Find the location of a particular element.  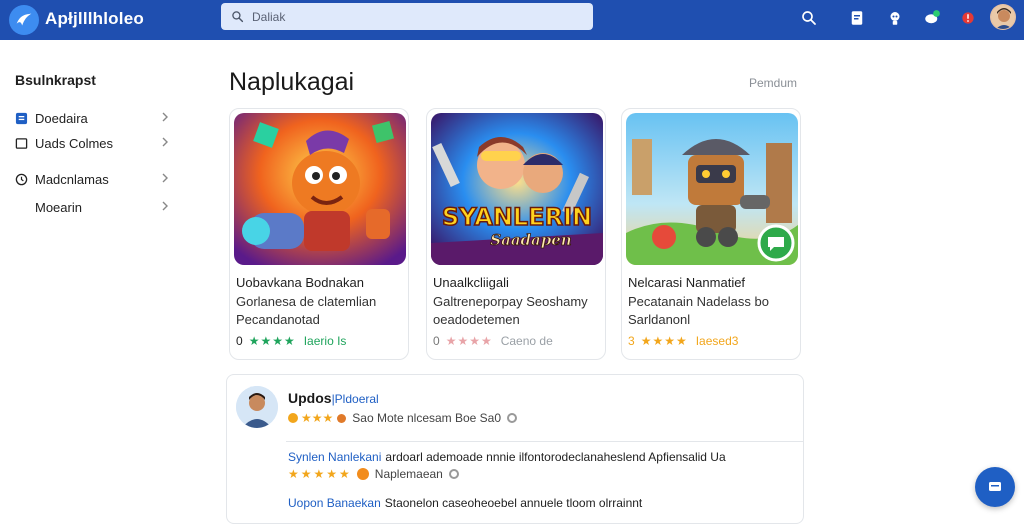

art-subtitle-text: Saadapen is located at coordinates (530, 240).